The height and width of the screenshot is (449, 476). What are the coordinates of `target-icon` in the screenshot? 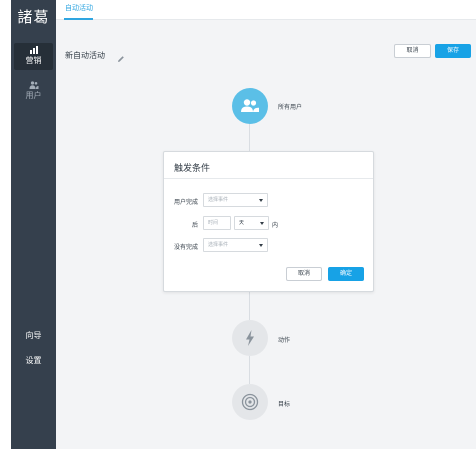 It's located at (250, 402).